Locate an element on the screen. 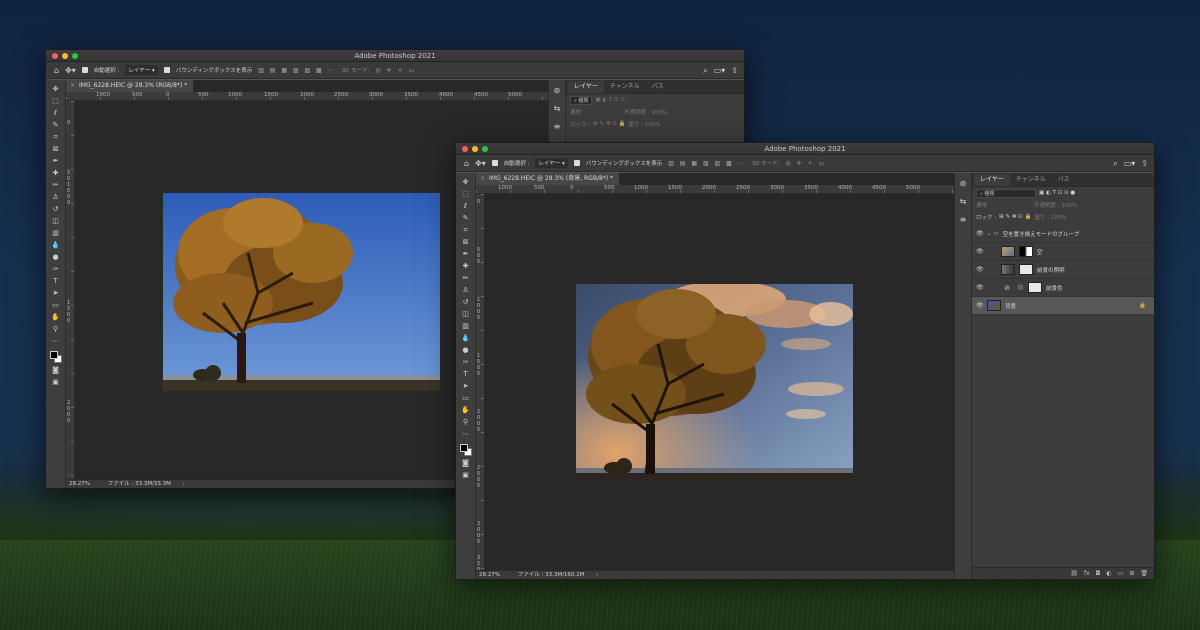 This screenshot has height=630, width=1200. more-tools-icon: ⋯ is located at coordinates (56, 341).